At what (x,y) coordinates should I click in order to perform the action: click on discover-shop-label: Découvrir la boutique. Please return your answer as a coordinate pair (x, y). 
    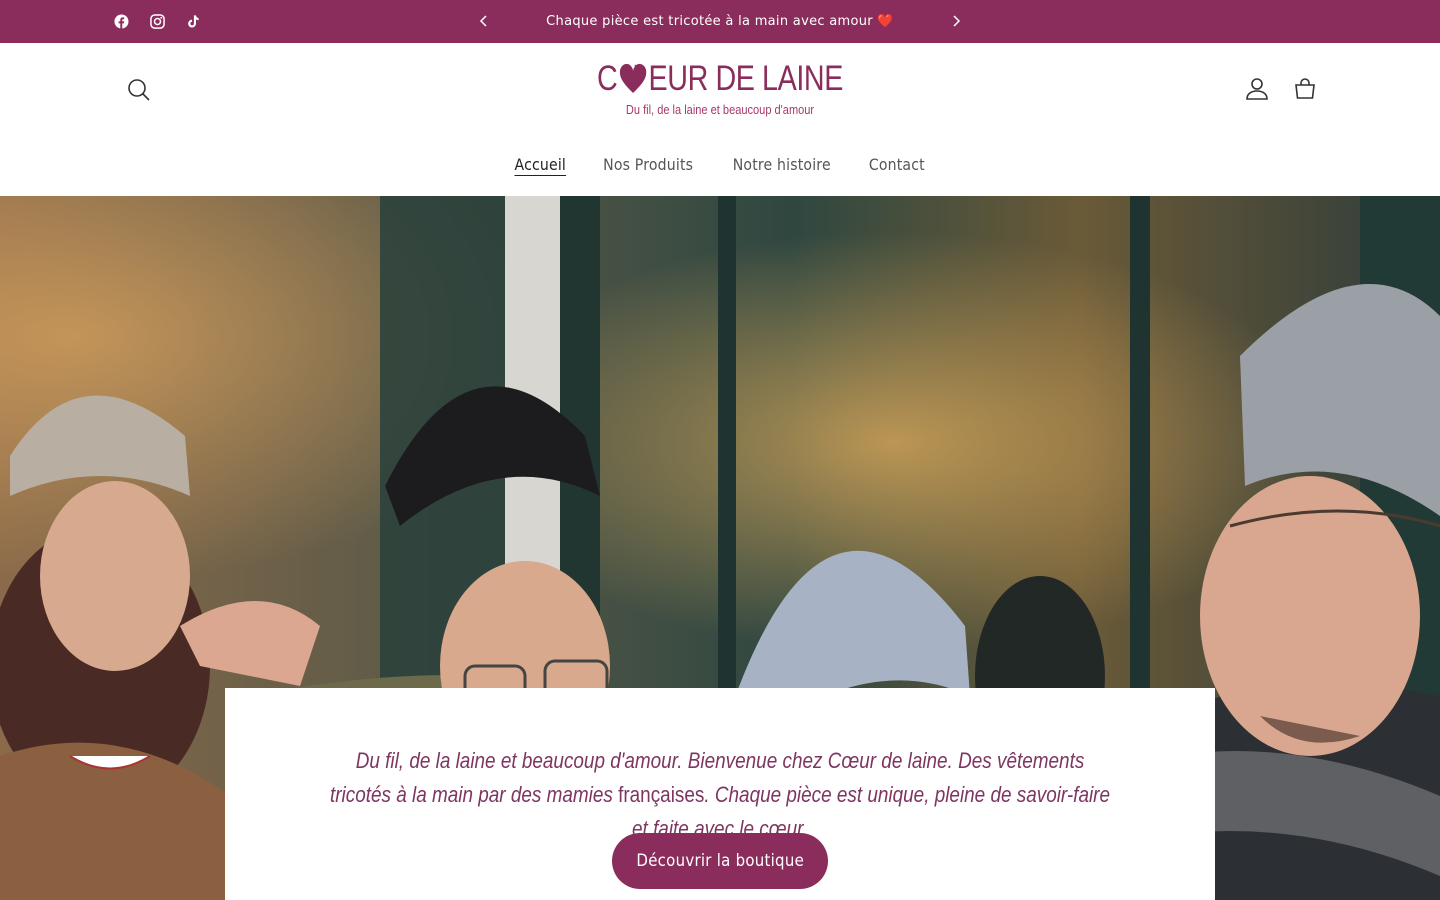
    Looking at the image, I should click on (720, 861).